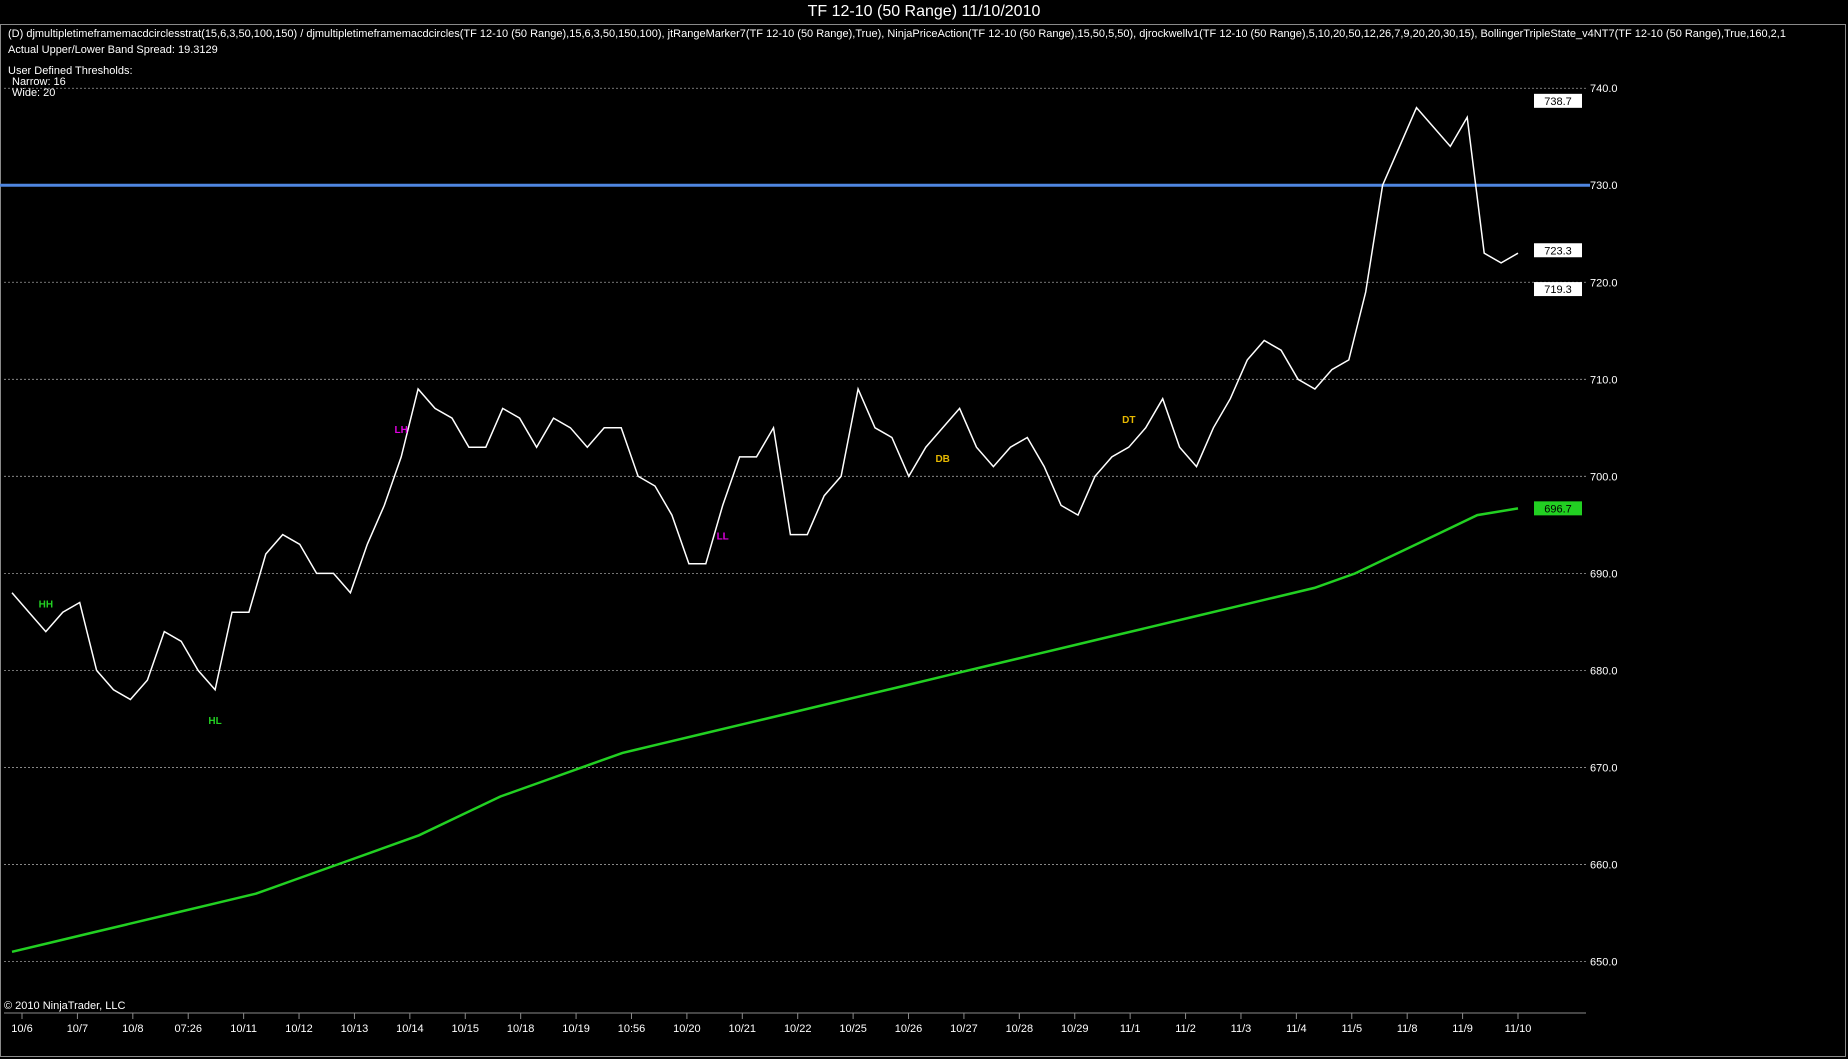 The width and height of the screenshot is (1848, 1059). What do you see at coordinates (465, 1029) in the screenshot?
I see `x-tick-label: 10/15` at bounding box center [465, 1029].